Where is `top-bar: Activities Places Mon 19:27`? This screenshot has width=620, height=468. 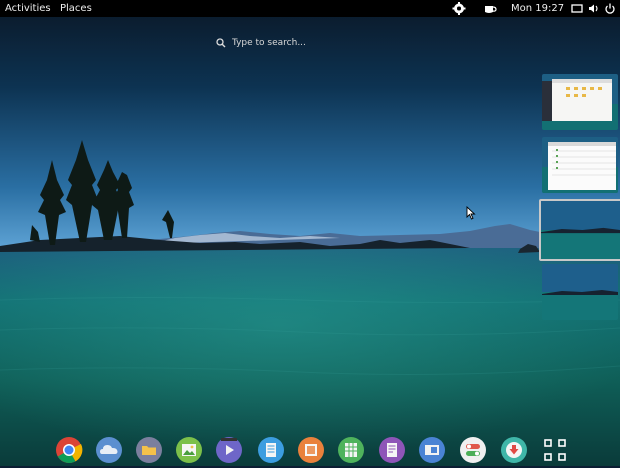
top-bar: Activities Places Mon 19:27 is located at coordinates (310, 8).